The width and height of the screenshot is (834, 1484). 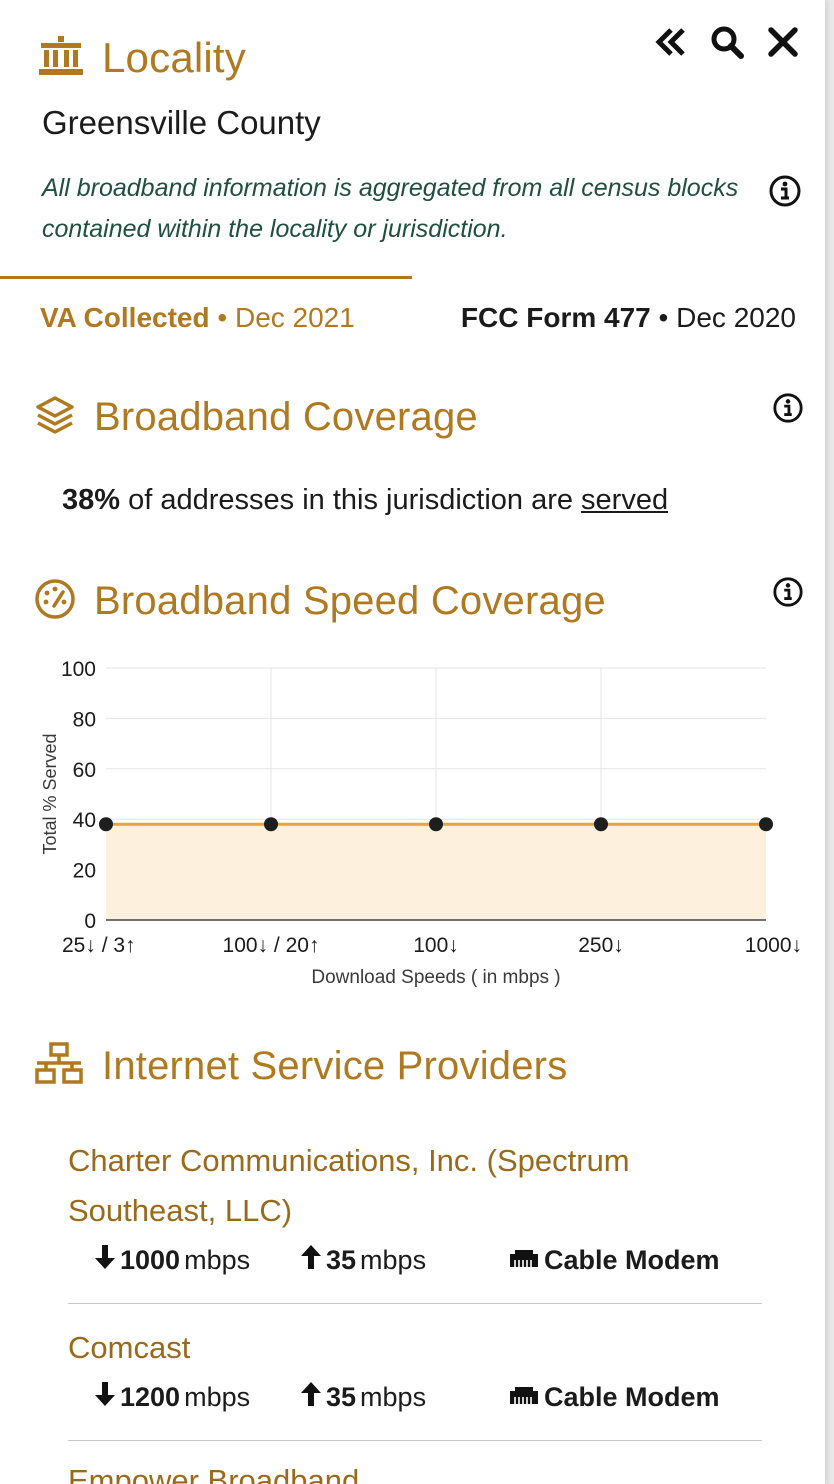 I want to click on provider-speeds: 1000 mbps 35 mbps Cable Modem, so click(x=431, y=1260).